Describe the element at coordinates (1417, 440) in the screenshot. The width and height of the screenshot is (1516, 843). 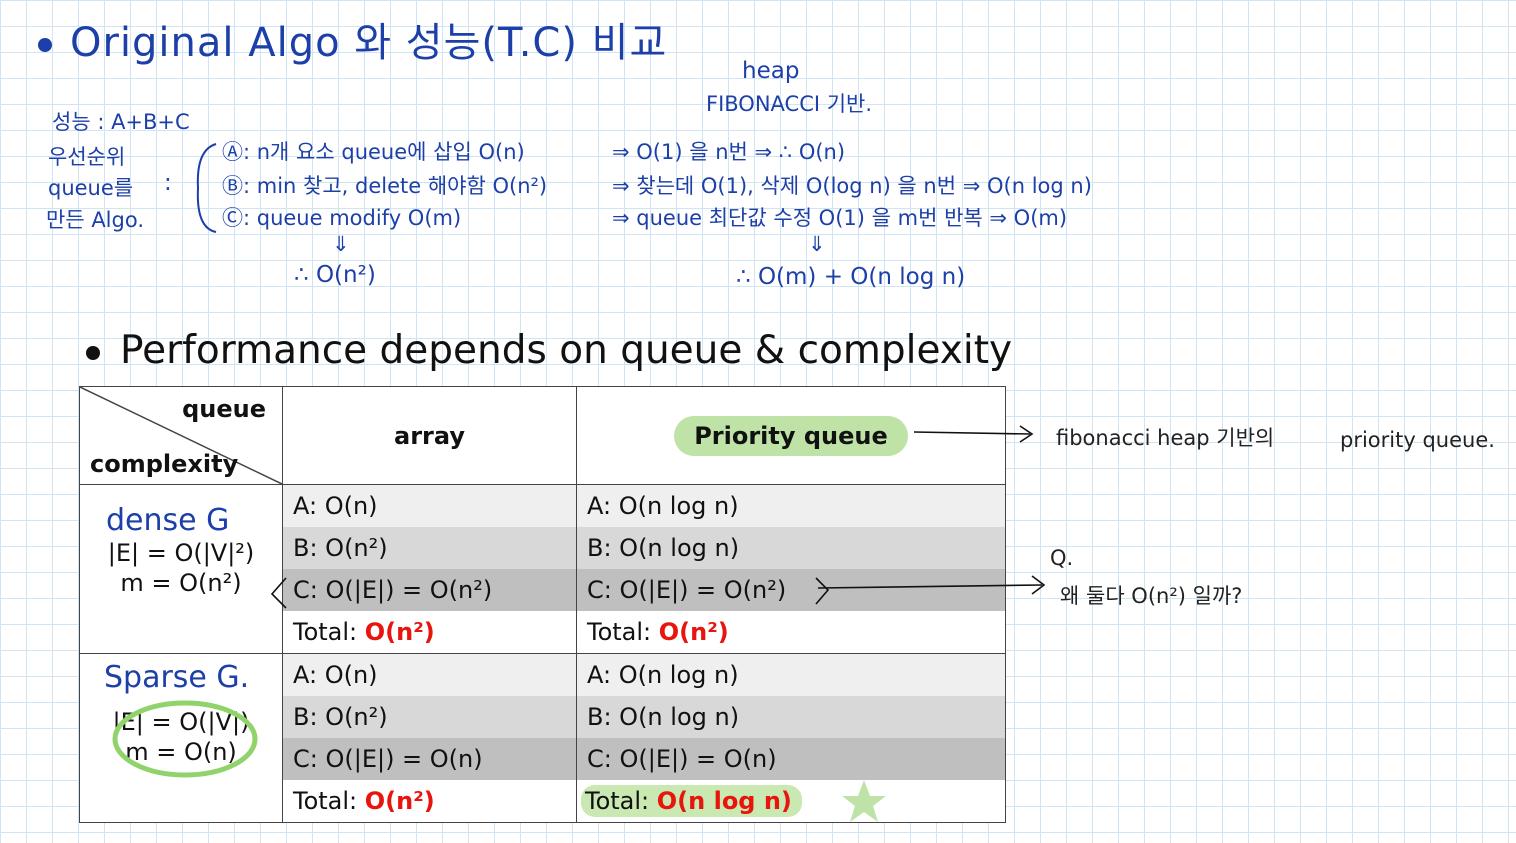
I see `pq-note: priority queue.` at that location.